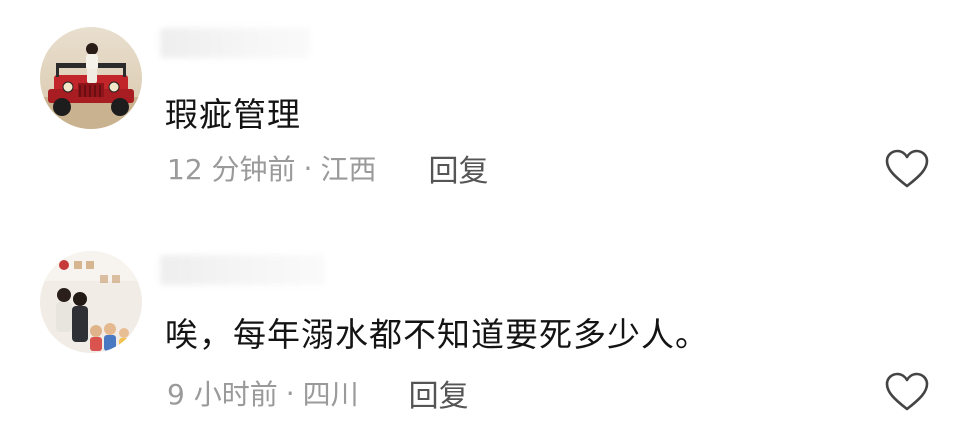 Image resolution: width=960 pixels, height=436 pixels. I want to click on comment-time: 9 小时前, so click(222, 394).